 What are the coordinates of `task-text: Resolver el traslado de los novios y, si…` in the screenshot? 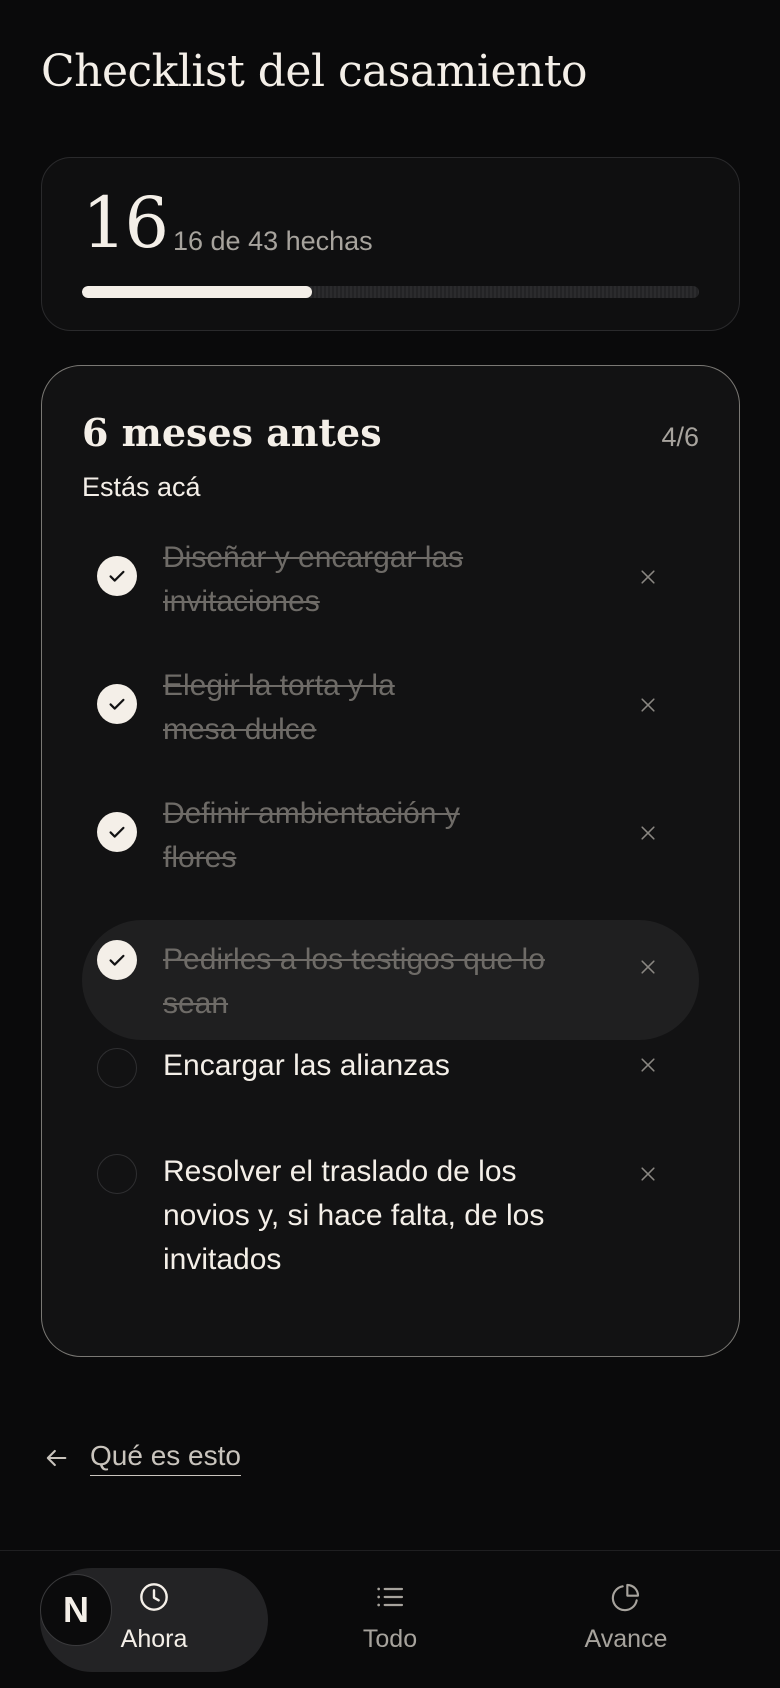 It's located at (354, 1215).